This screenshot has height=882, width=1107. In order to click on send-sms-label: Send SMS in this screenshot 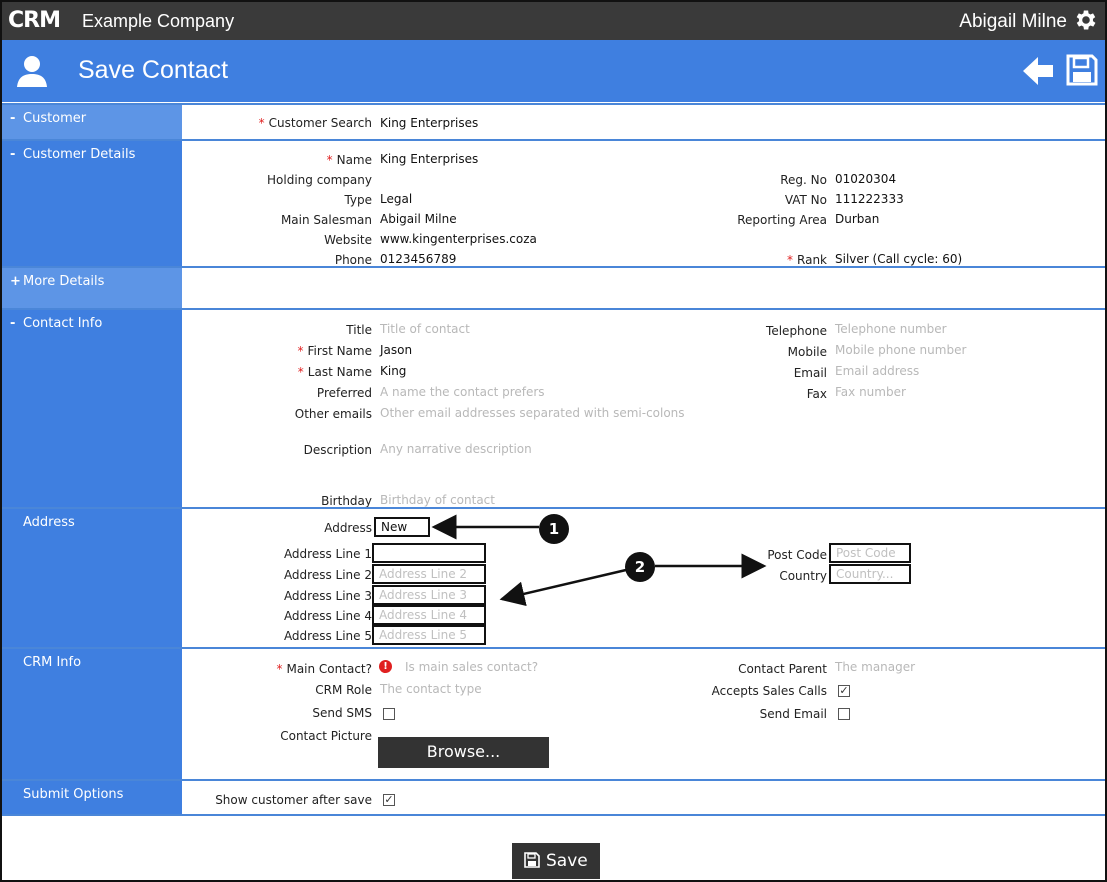, I will do `click(342, 713)`.